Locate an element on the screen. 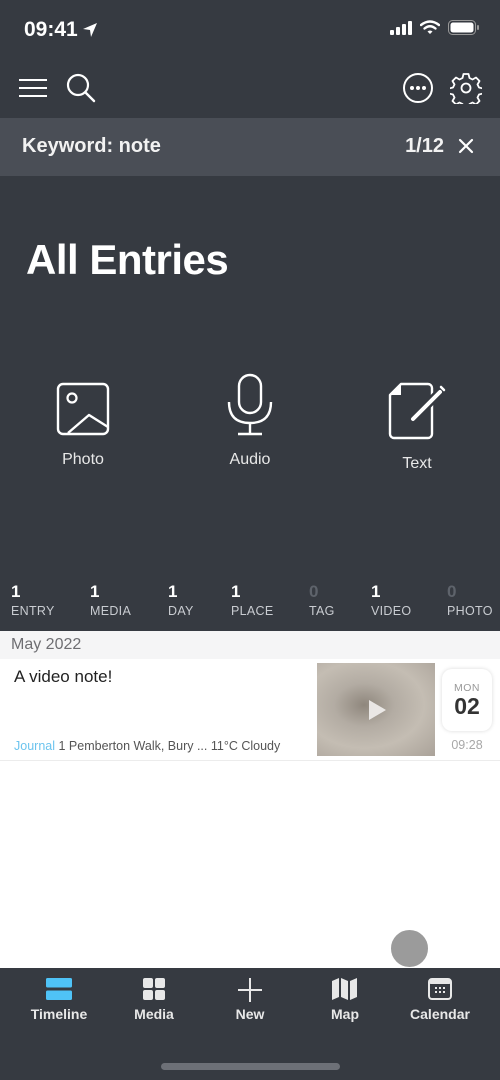  tab-calendar: Calendar is located at coordinates (440, 1000).